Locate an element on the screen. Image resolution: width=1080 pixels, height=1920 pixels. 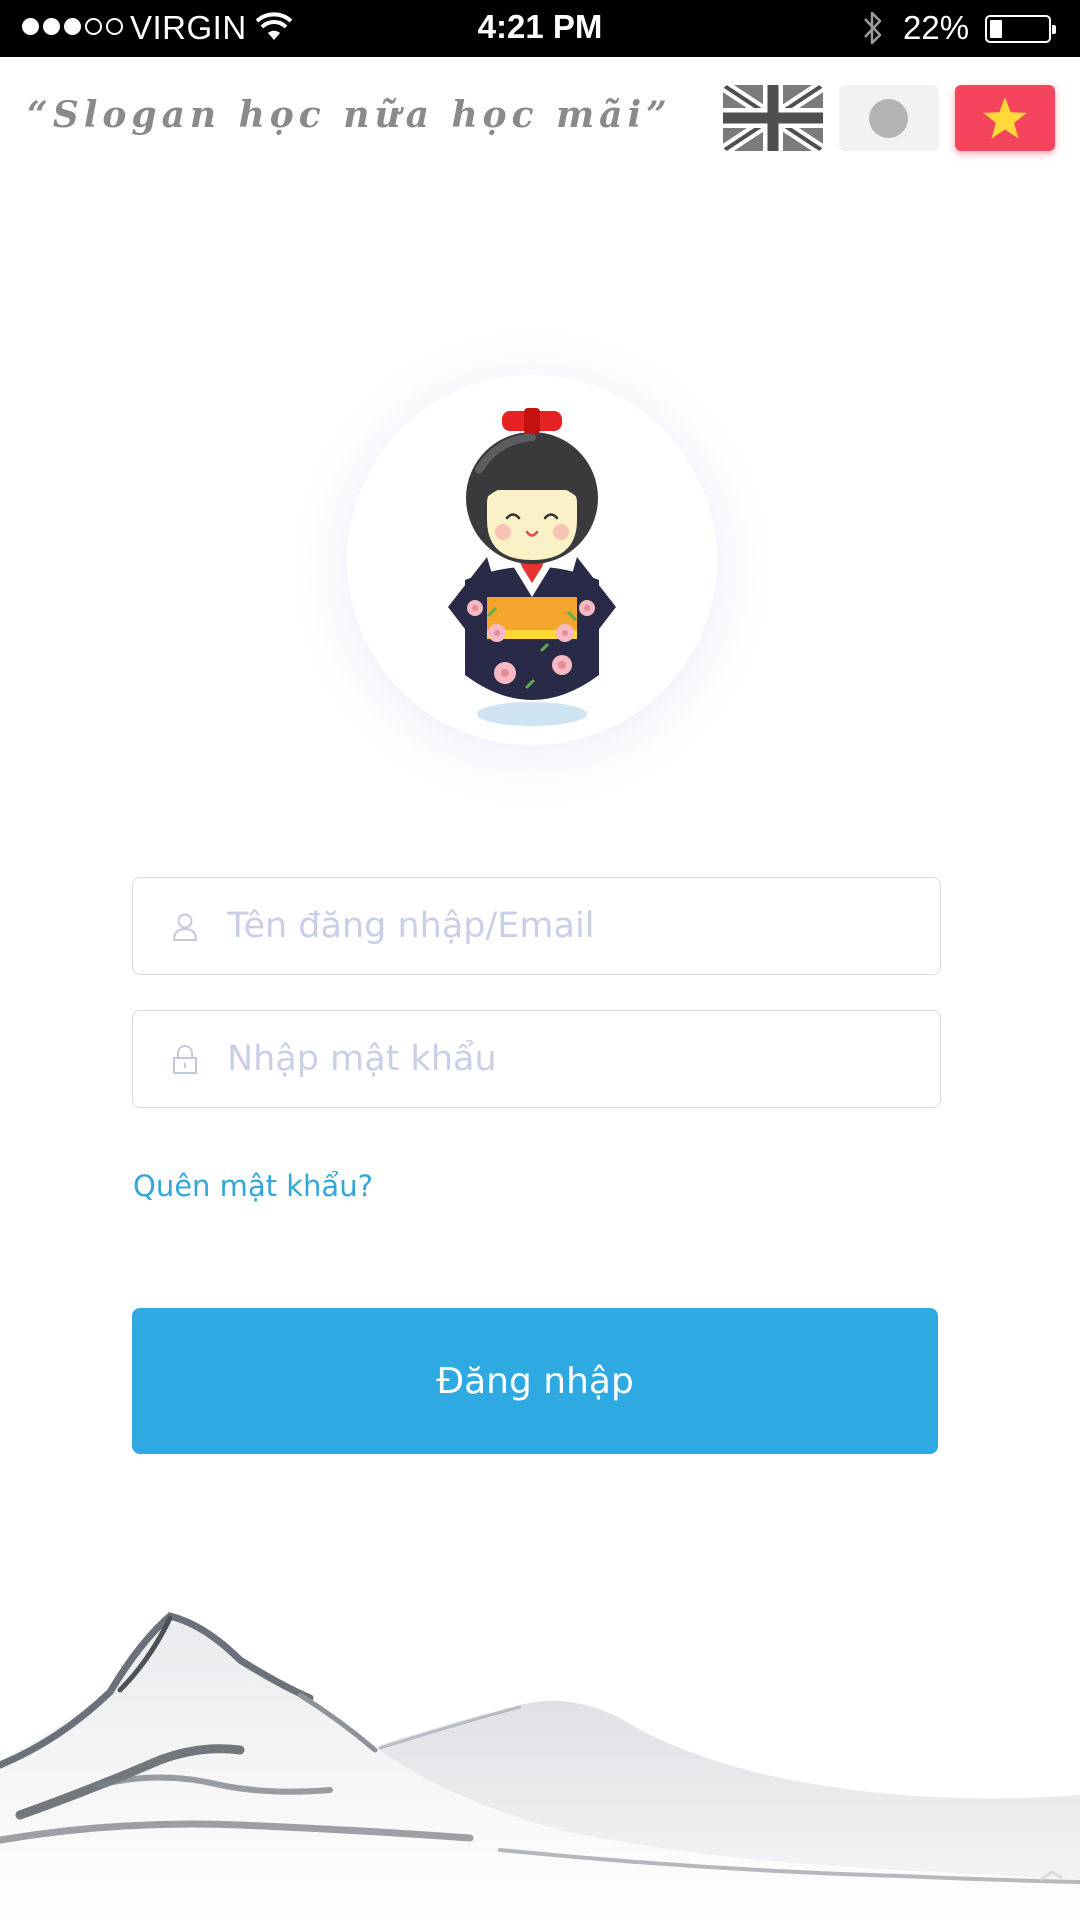
username-field is located at coordinates (536, 926).